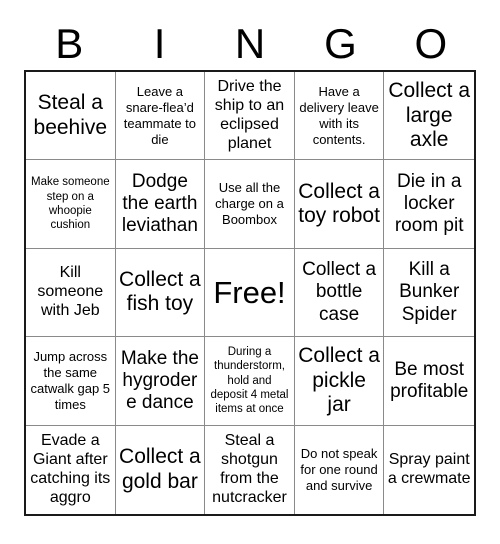  I want to click on bingo-header-letter-n: N, so click(250, 43).